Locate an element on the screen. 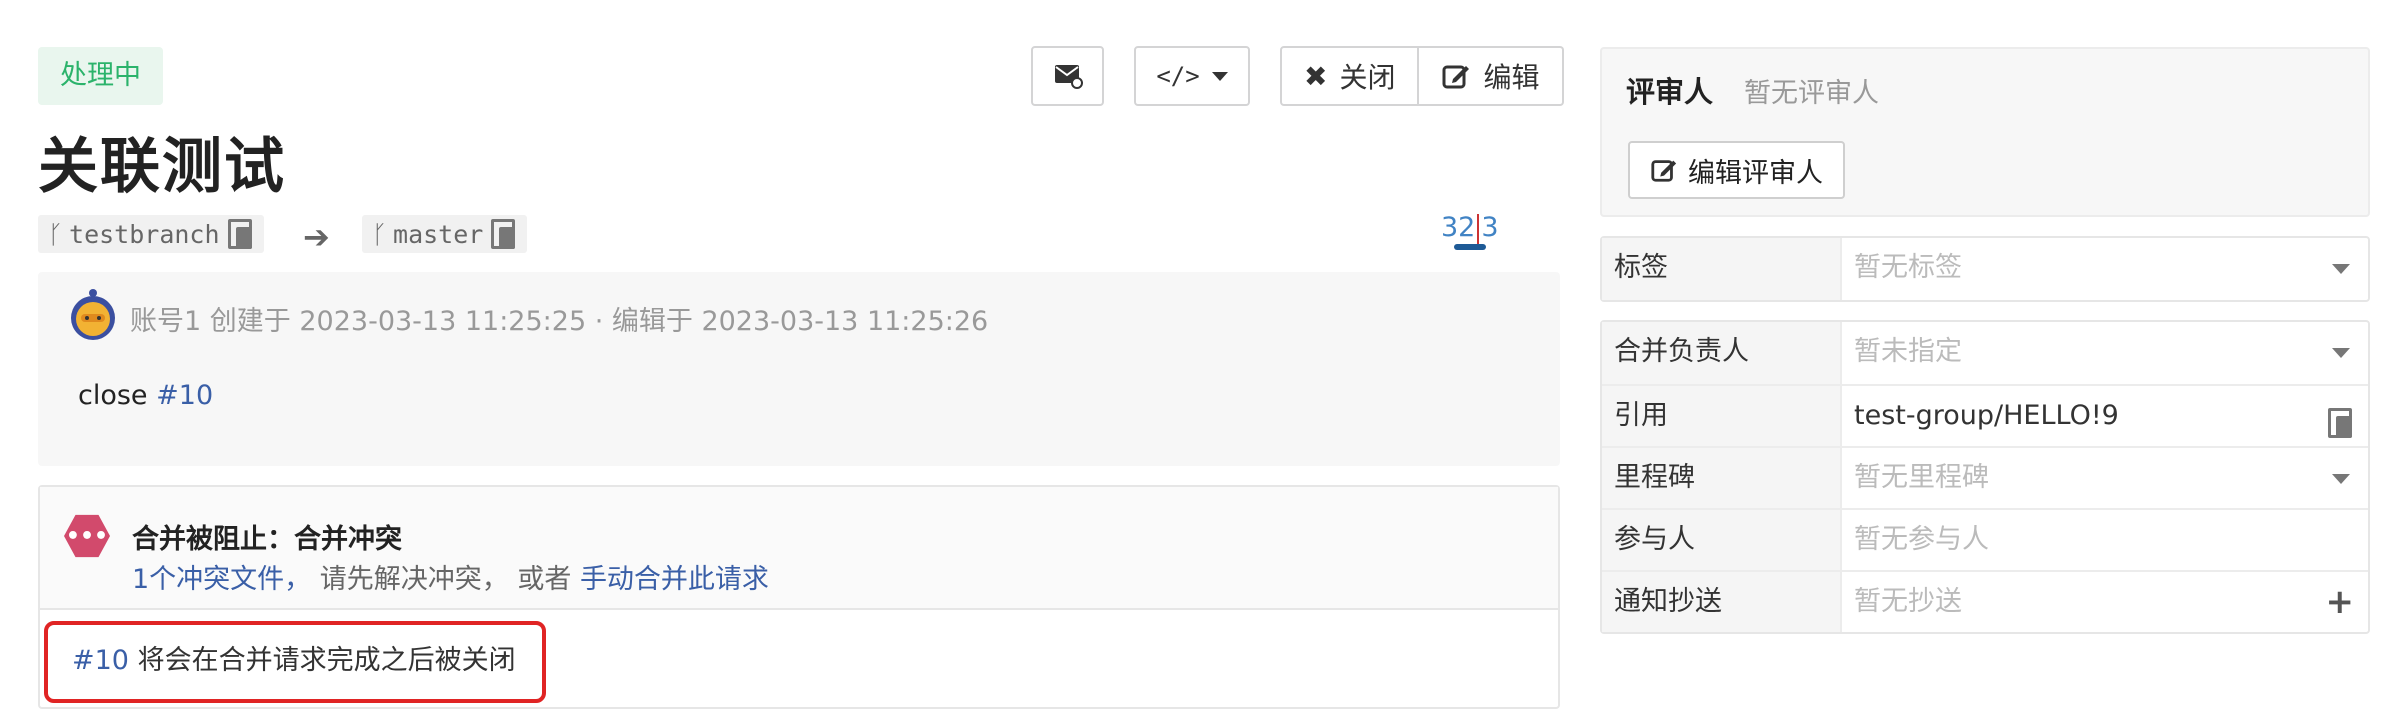 The height and width of the screenshot is (720, 2390). prop-row-participants: 参与人 暂无参与人 is located at coordinates (1985, 539).